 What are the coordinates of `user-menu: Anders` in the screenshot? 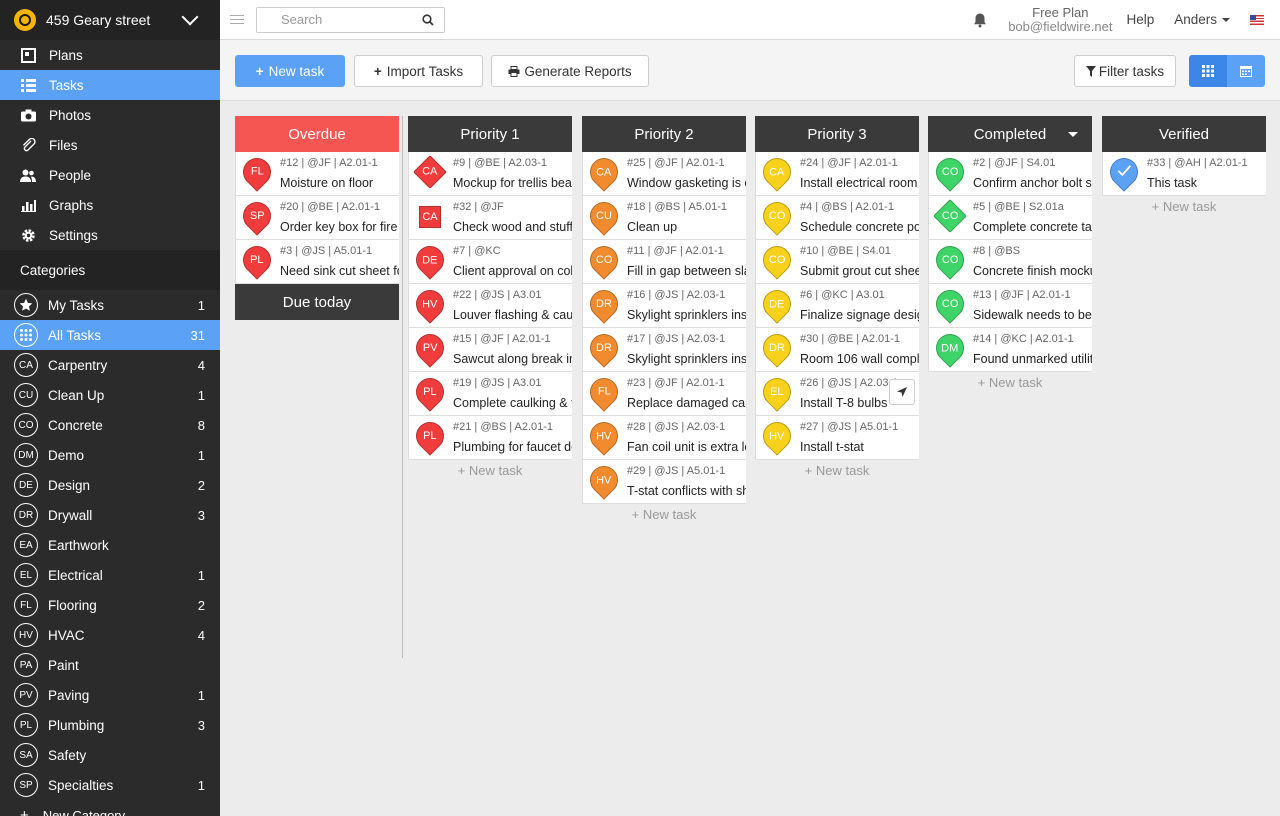 It's located at (1202, 19).